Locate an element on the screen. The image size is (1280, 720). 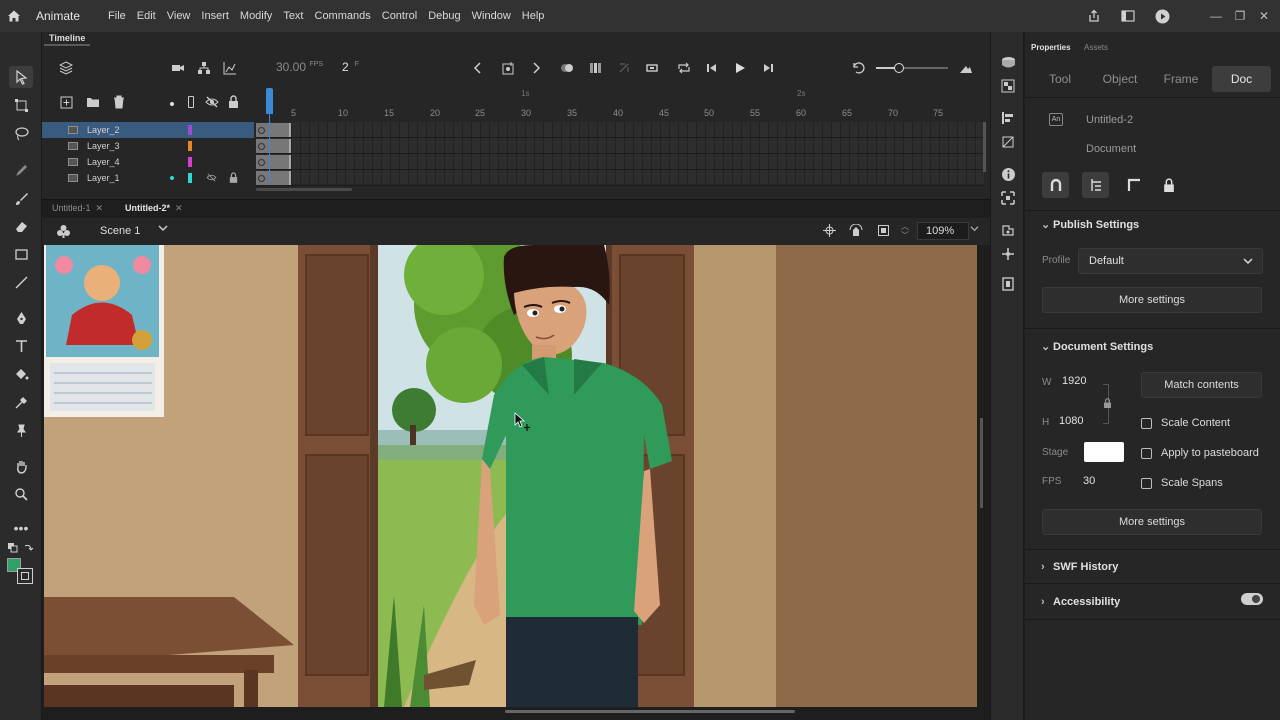
zoom-tool-icon is located at coordinates (21, 494).